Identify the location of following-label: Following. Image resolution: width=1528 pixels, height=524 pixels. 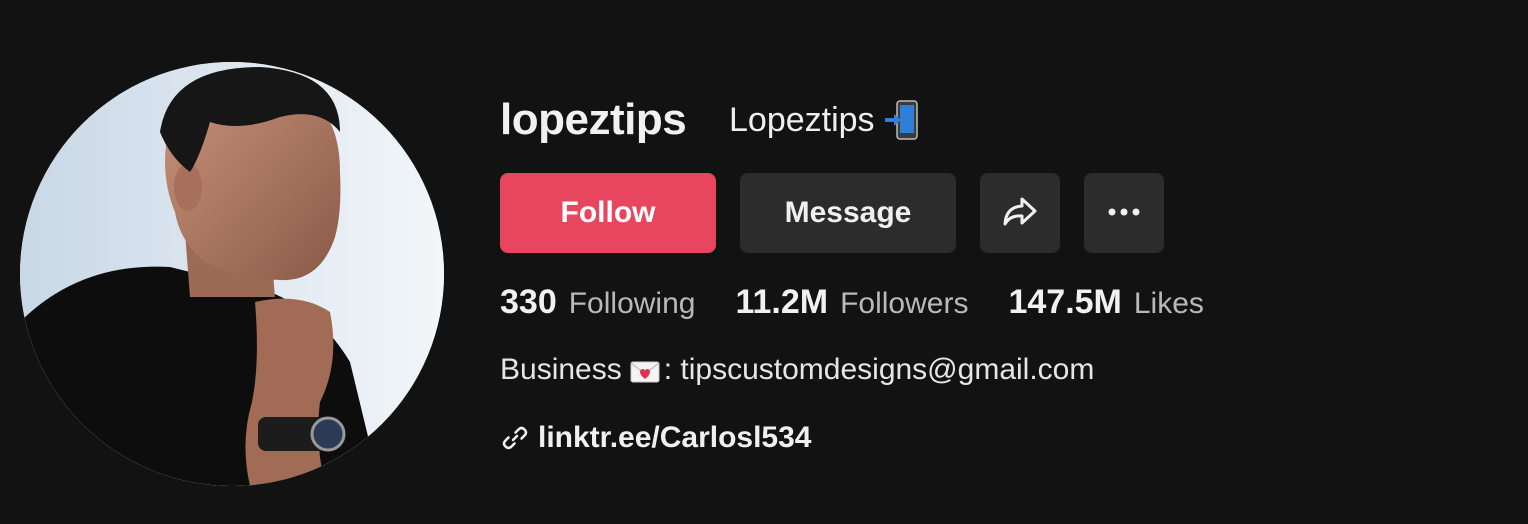
(632, 303).